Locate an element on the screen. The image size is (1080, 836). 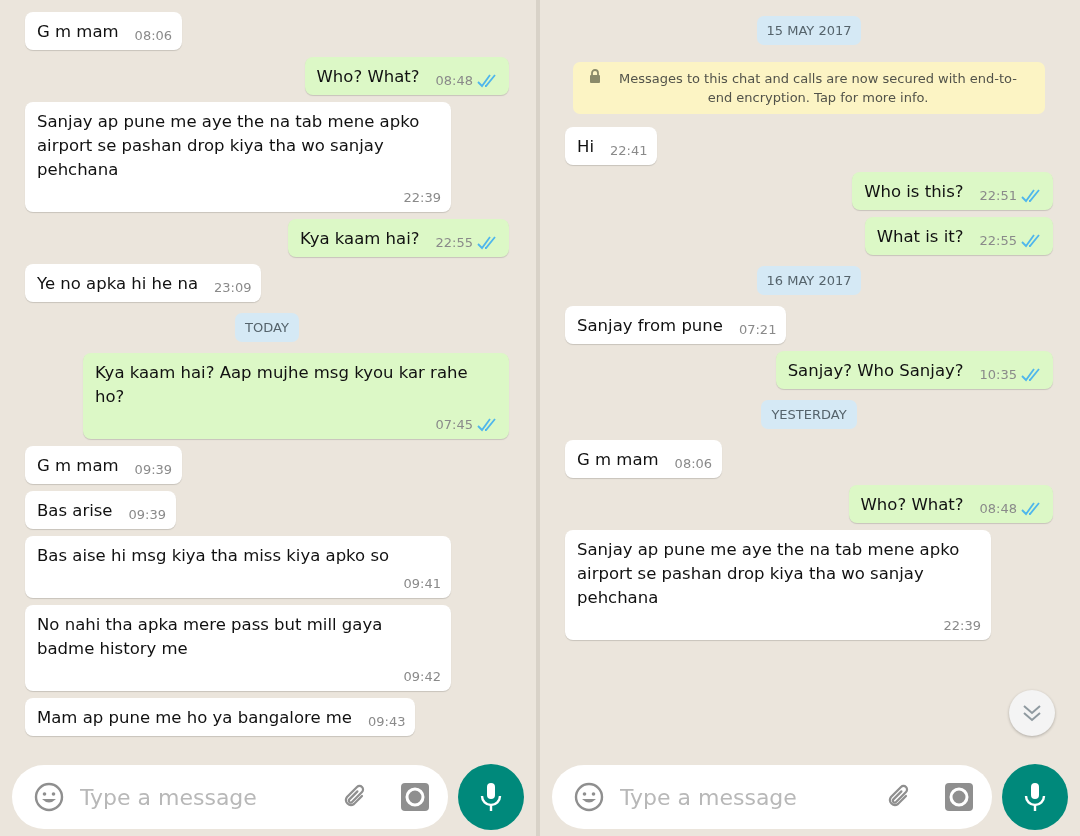
message-time: 22:51 is located at coordinates (998, 196).